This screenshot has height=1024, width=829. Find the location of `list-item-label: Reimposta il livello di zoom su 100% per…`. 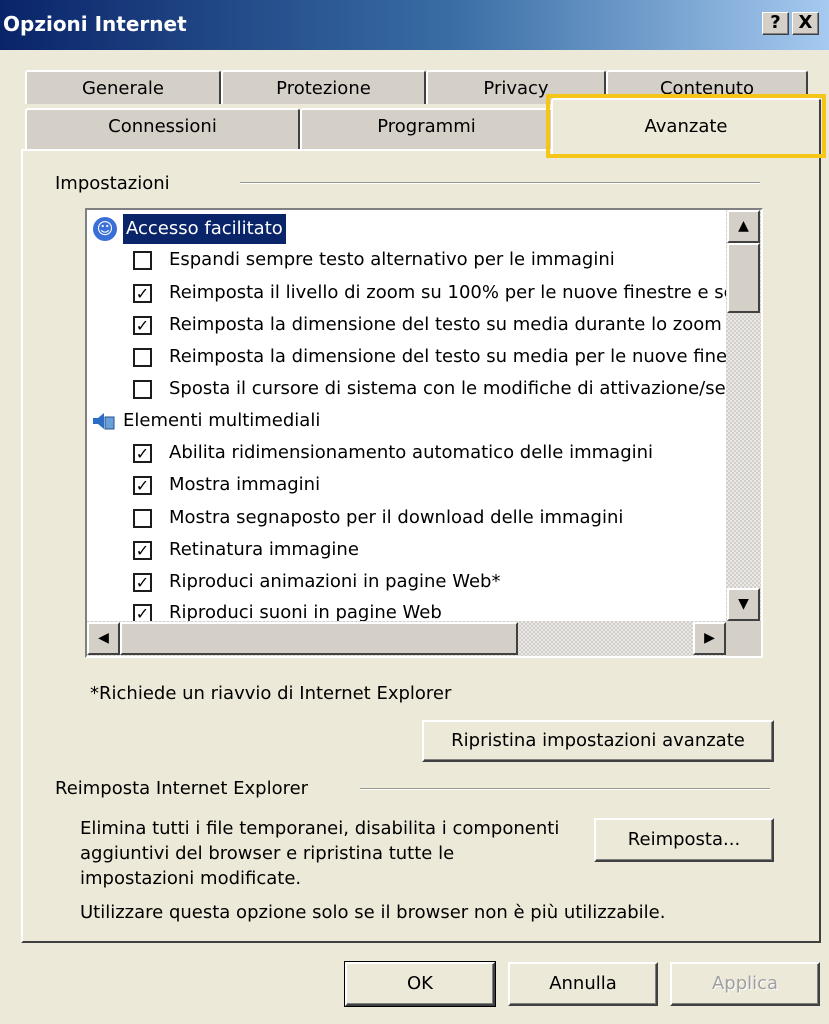

list-item-label: Reimposta il livello di zoom su 100% per… is located at coordinates (466, 292).